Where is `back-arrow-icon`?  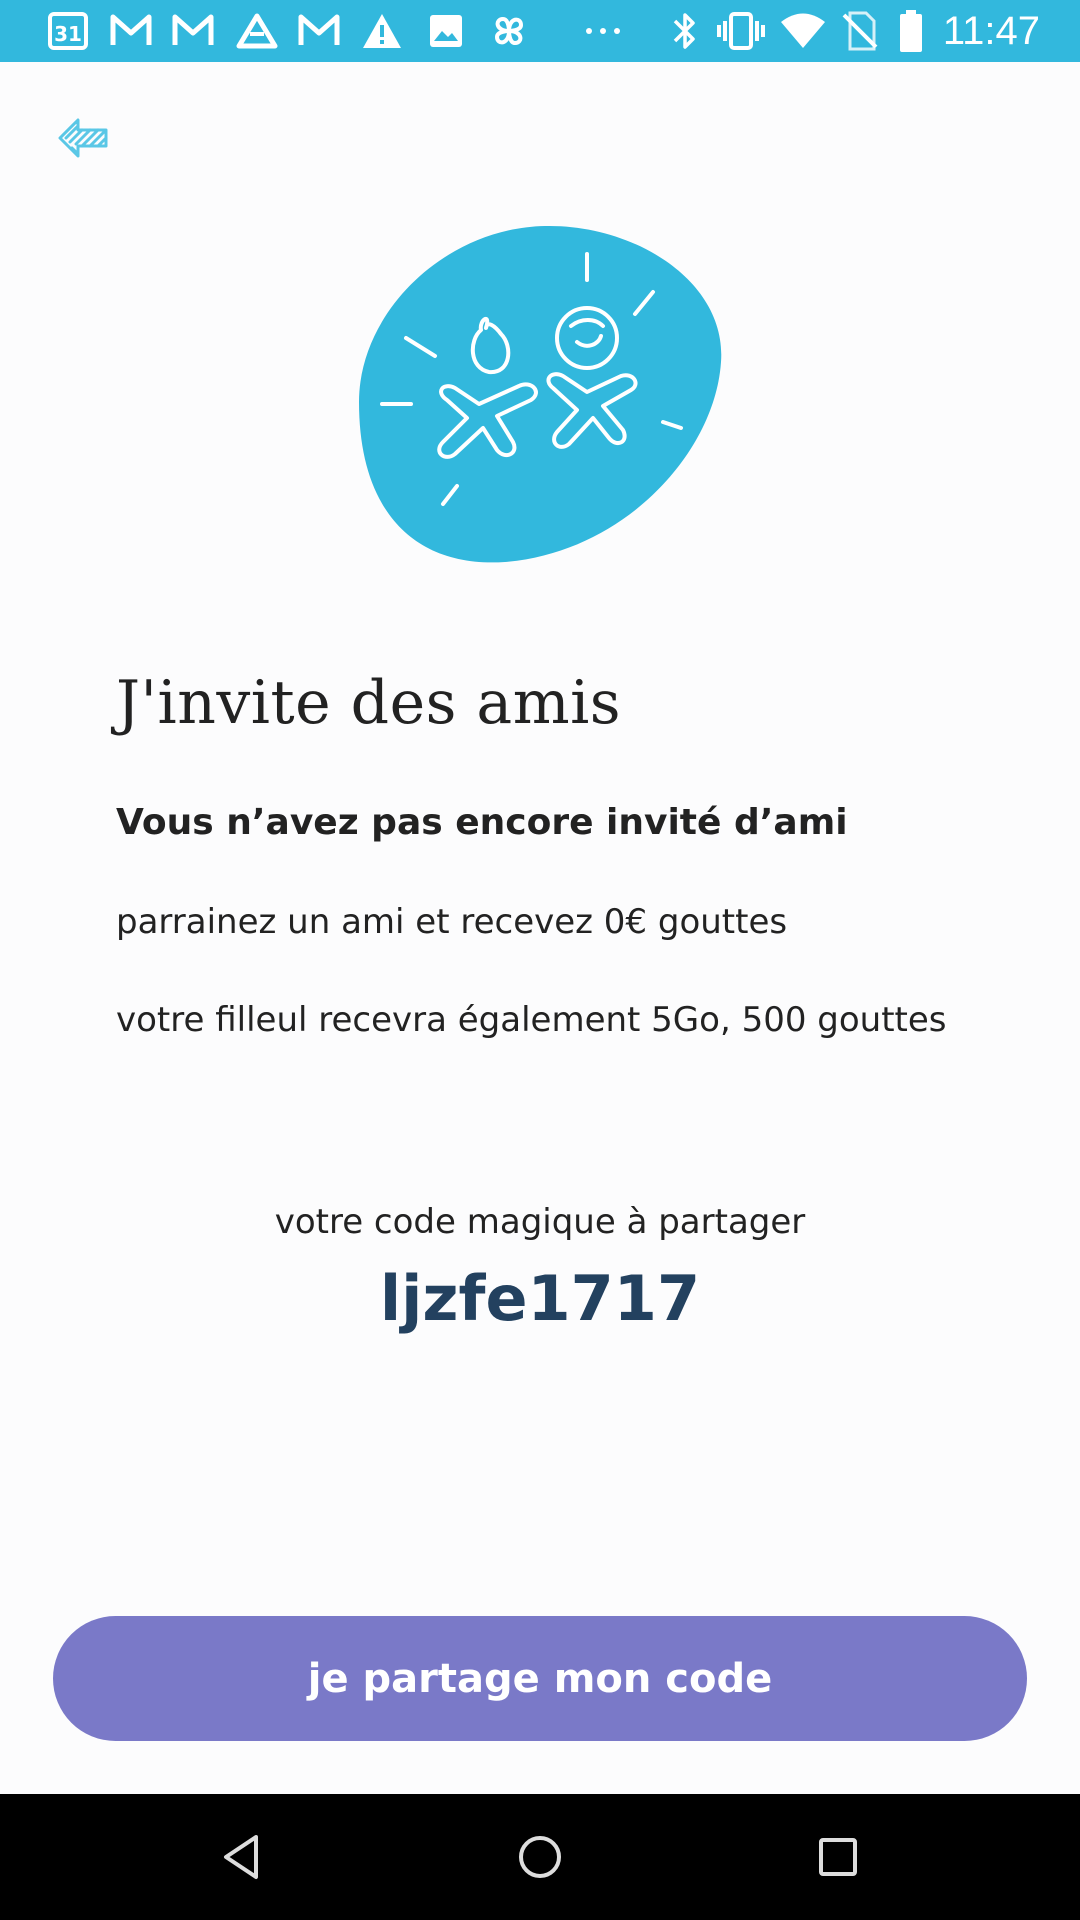
back-arrow-icon is located at coordinates (84, 138).